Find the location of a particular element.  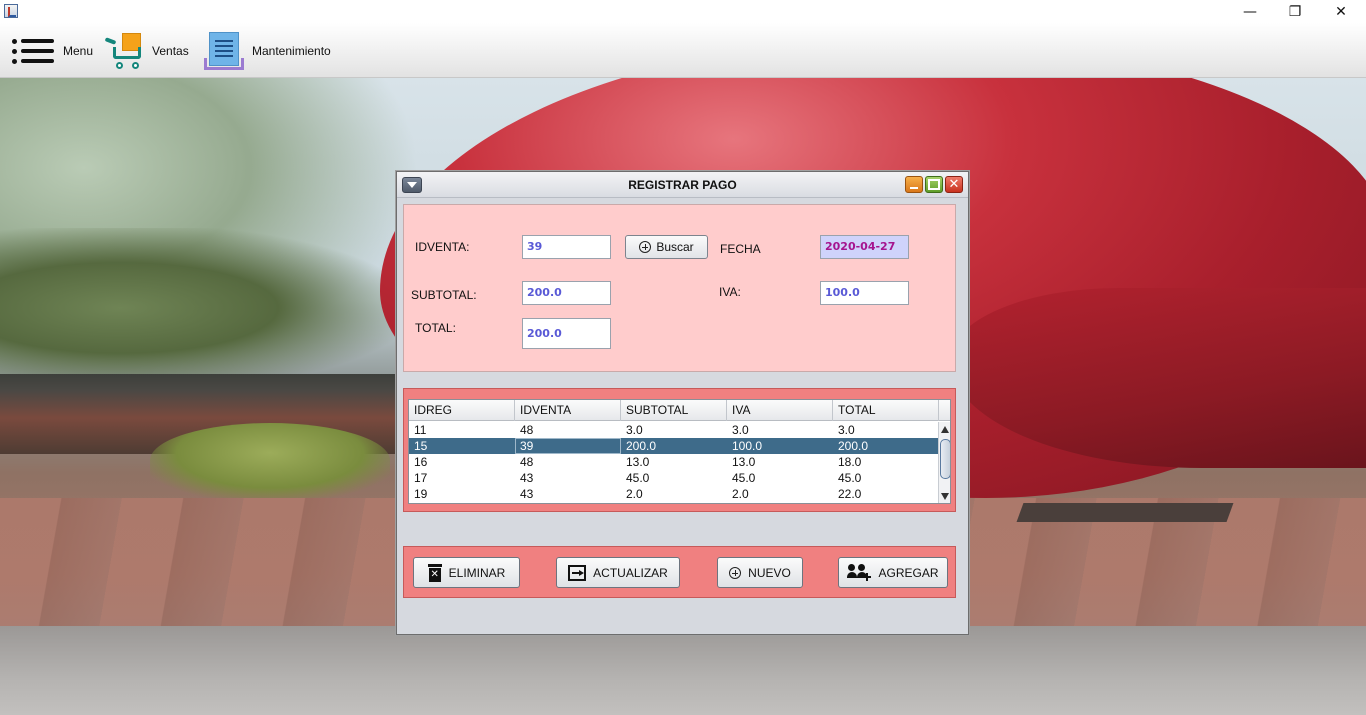

table-row: 11 48 3.0 3.0 3.0 is located at coordinates (674, 430).